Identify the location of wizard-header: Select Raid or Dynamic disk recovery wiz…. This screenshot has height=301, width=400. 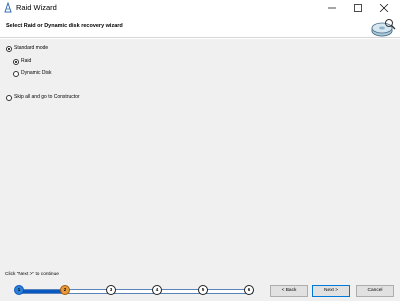
(200, 27).